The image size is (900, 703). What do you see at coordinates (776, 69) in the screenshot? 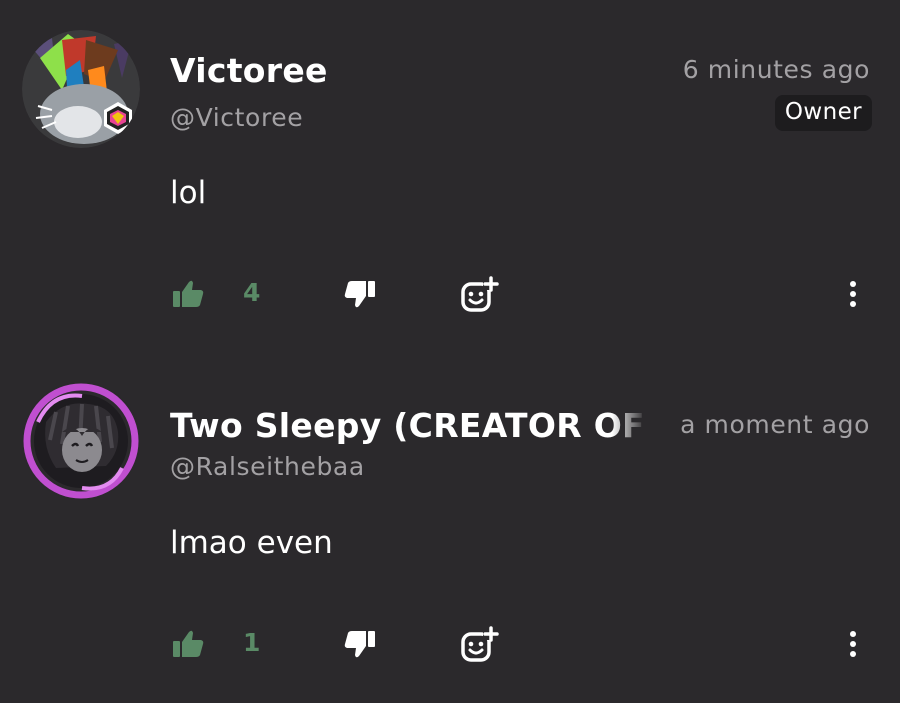
I see `timestamp: 6 minutes ago` at bounding box center [776, 69].